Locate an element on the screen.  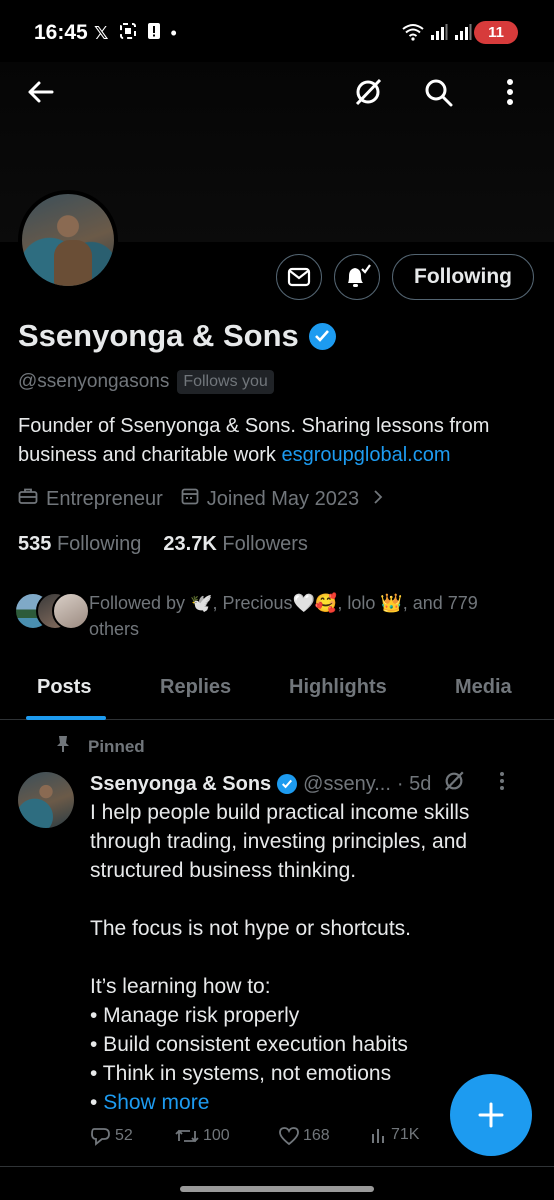
post-bullet: • Manage risk properly is located at coordinates (195, 1015).